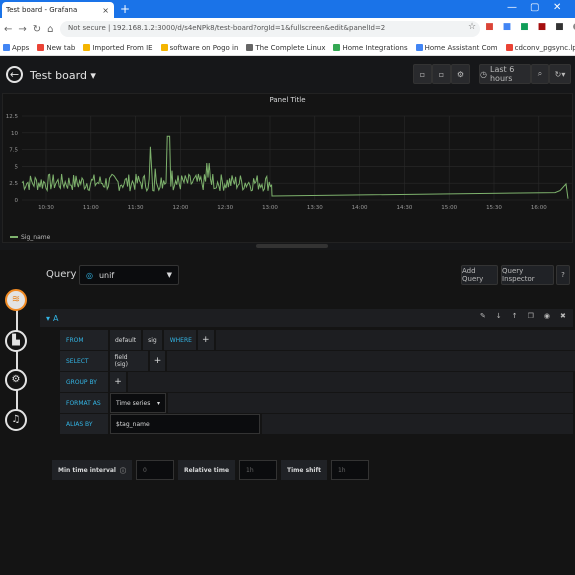  Describe the element at coordinates (527, 275) in the screenshot. I see `query-inspector-button: Query Inspector` at that location.